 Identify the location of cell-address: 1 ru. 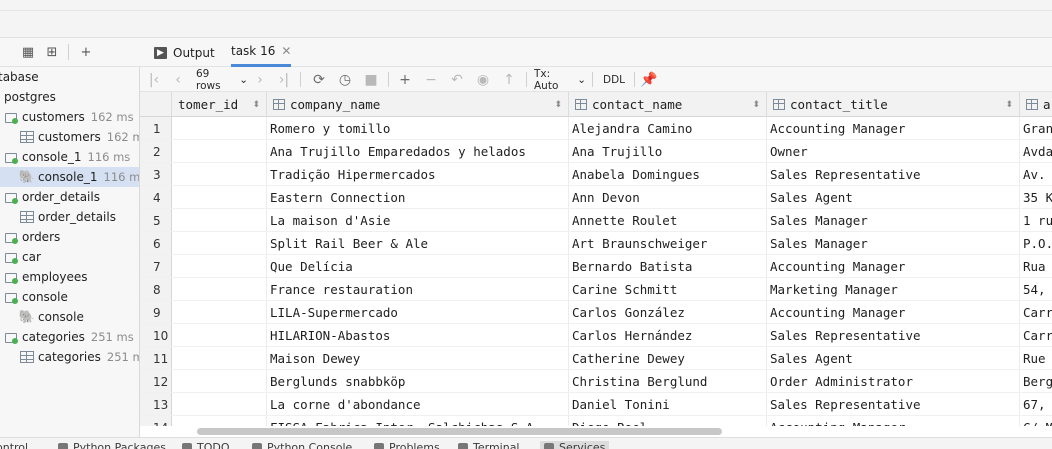
(1036, 220).